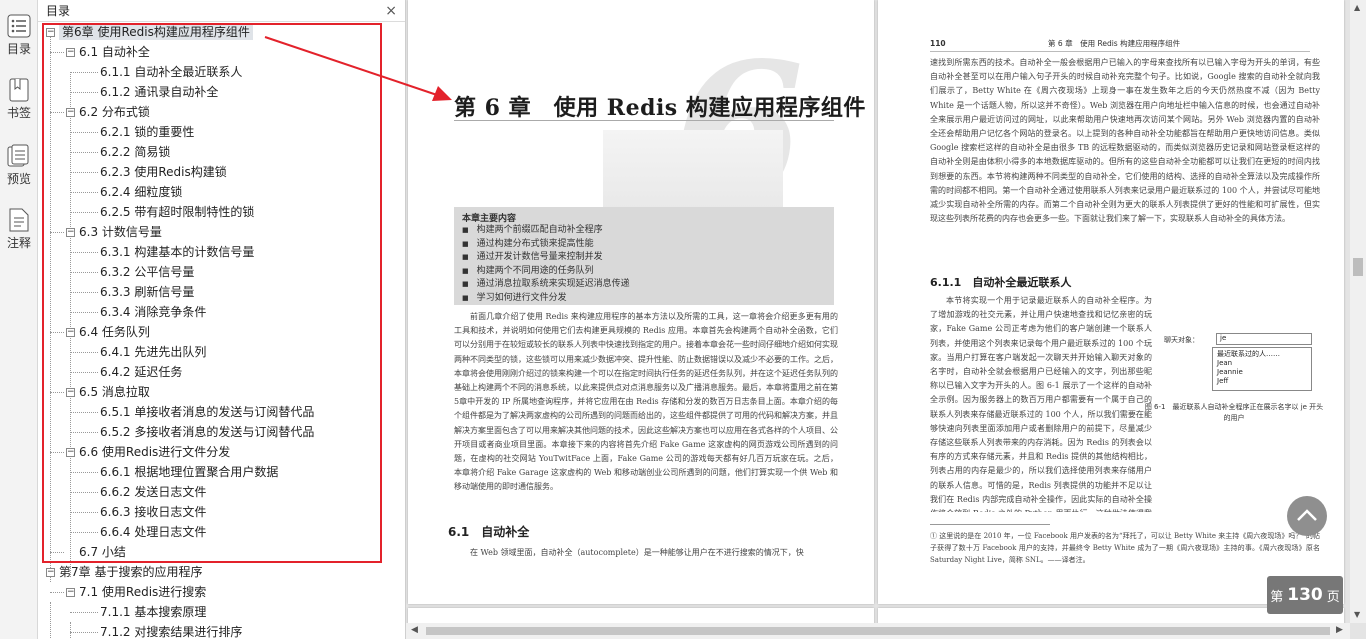 The width and height of the screenshot is (1366, 639). Describe the element at coordinates (990, 524) in the screenshot. I see `footnote-rule` at that location.